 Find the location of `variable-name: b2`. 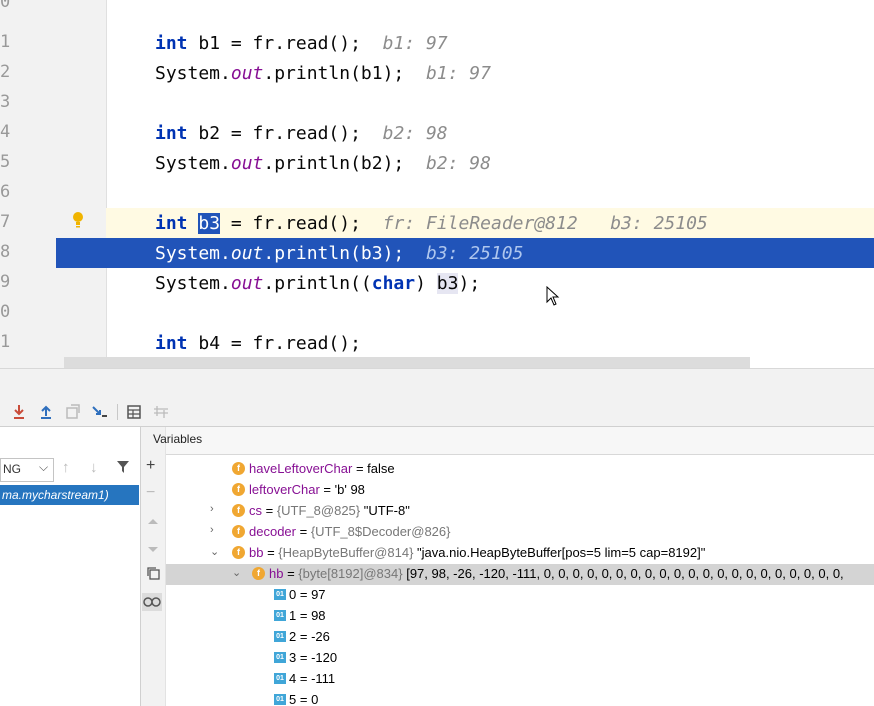

variable-name: b2 is located at coordinates (209, 133).